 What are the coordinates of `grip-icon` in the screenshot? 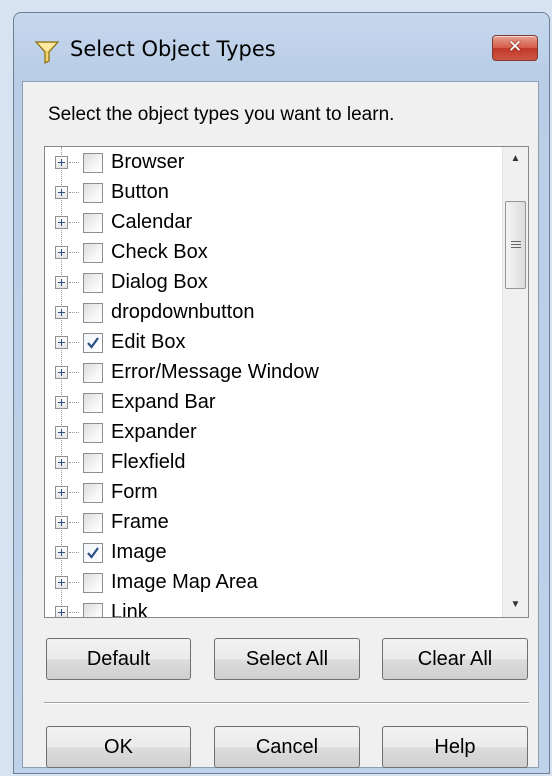 It's located at (516, 244).